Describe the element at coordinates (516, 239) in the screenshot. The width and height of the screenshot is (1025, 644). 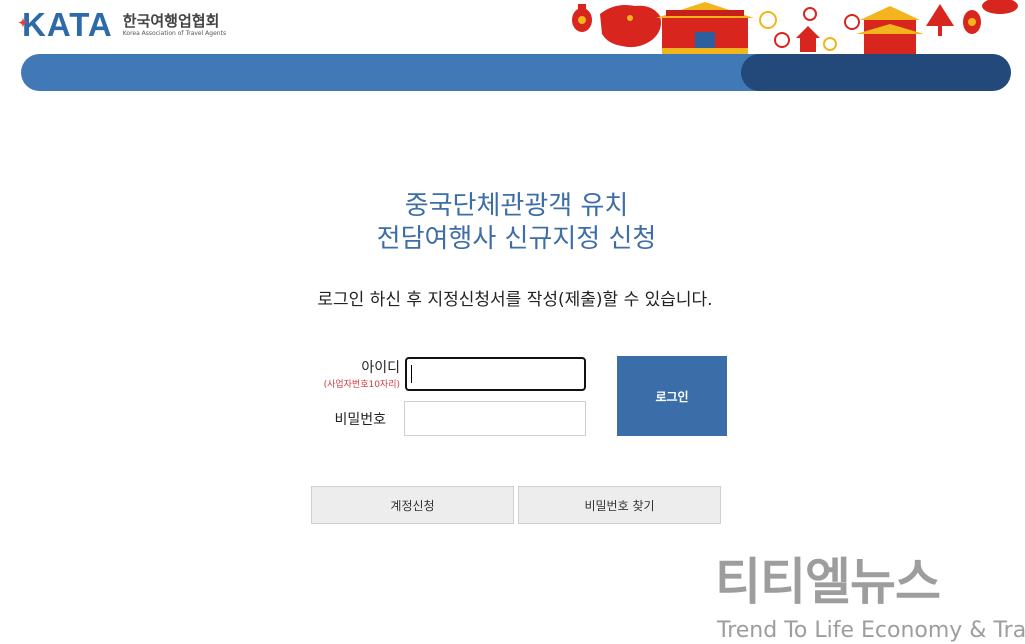
I see `page-title-line2: 전담여행사 신규지정 신청` at that location.